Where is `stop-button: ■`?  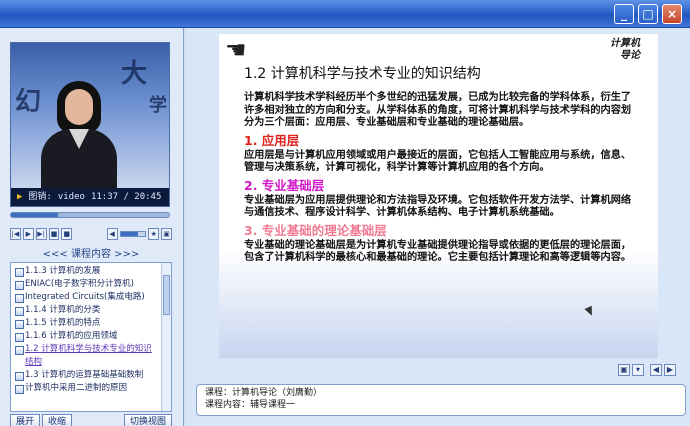
stop-button: ■ is located at coordinates (54, 234).